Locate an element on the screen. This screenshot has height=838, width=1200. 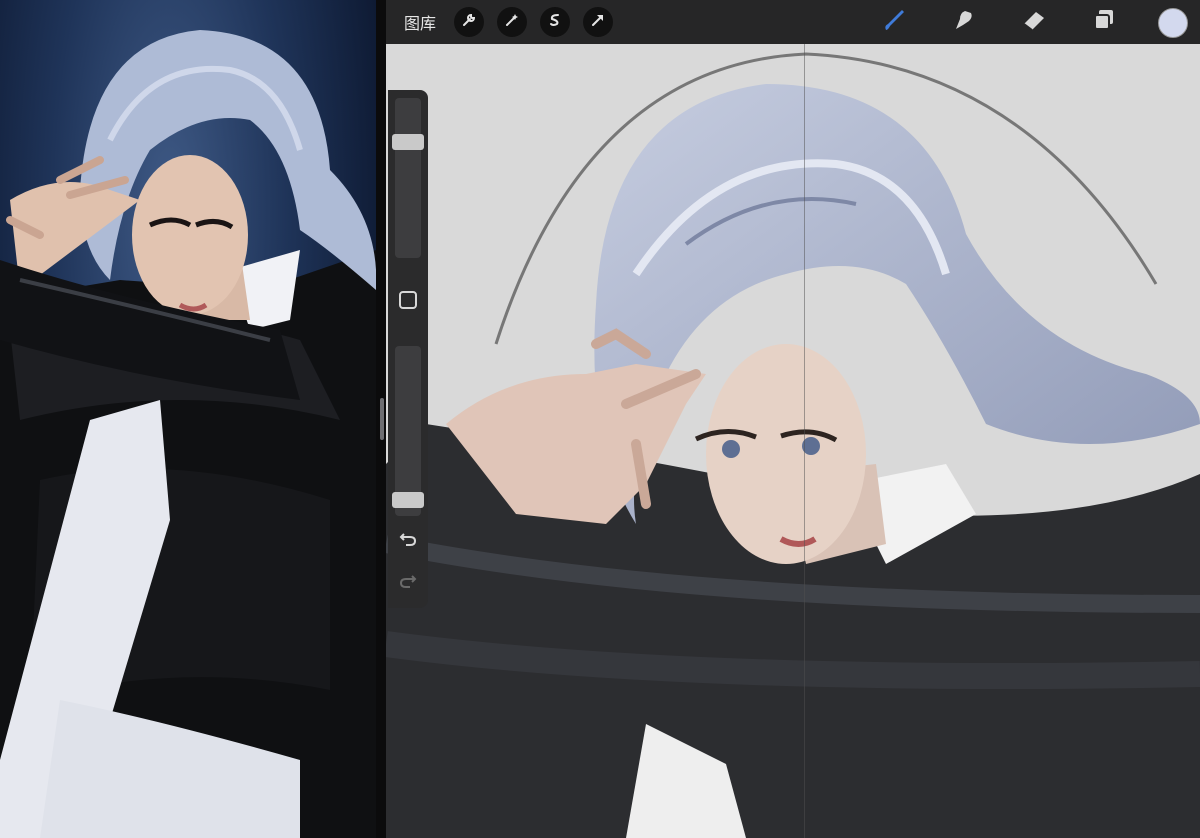
smudge-icon is located at coordinates (964, 22).